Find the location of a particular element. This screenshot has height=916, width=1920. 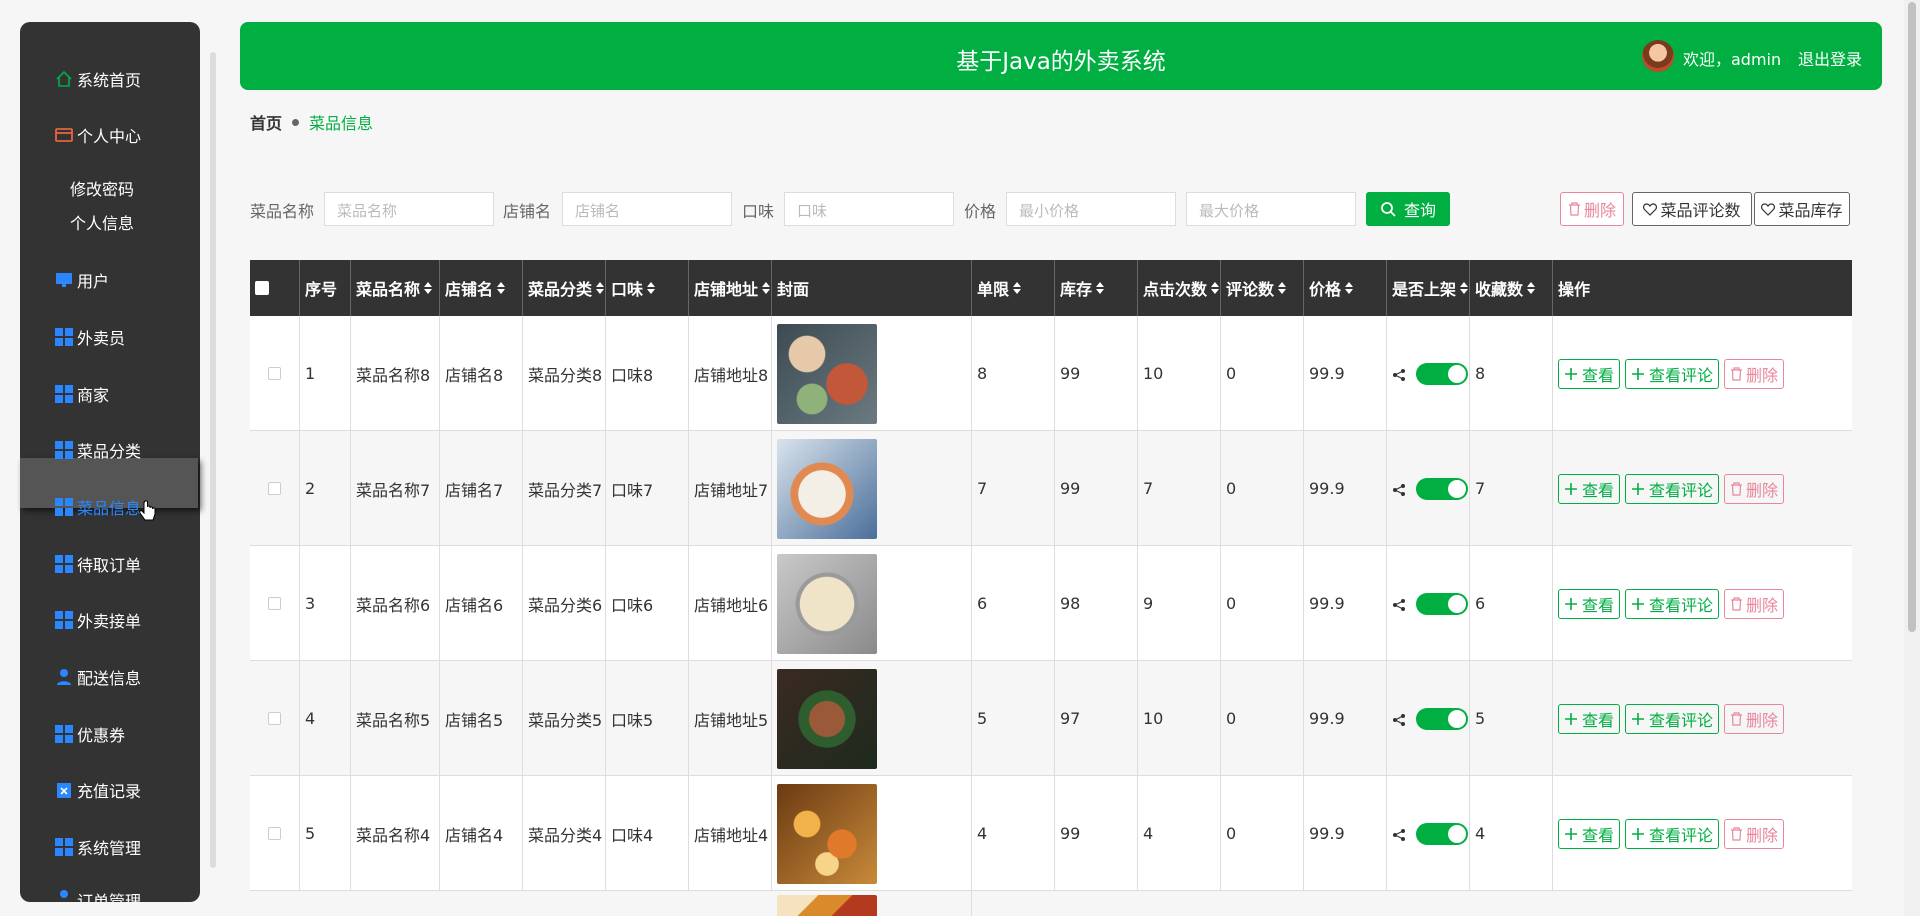

sidebar-item-couriers: 外卖员 is located at coordinates (89, 337).